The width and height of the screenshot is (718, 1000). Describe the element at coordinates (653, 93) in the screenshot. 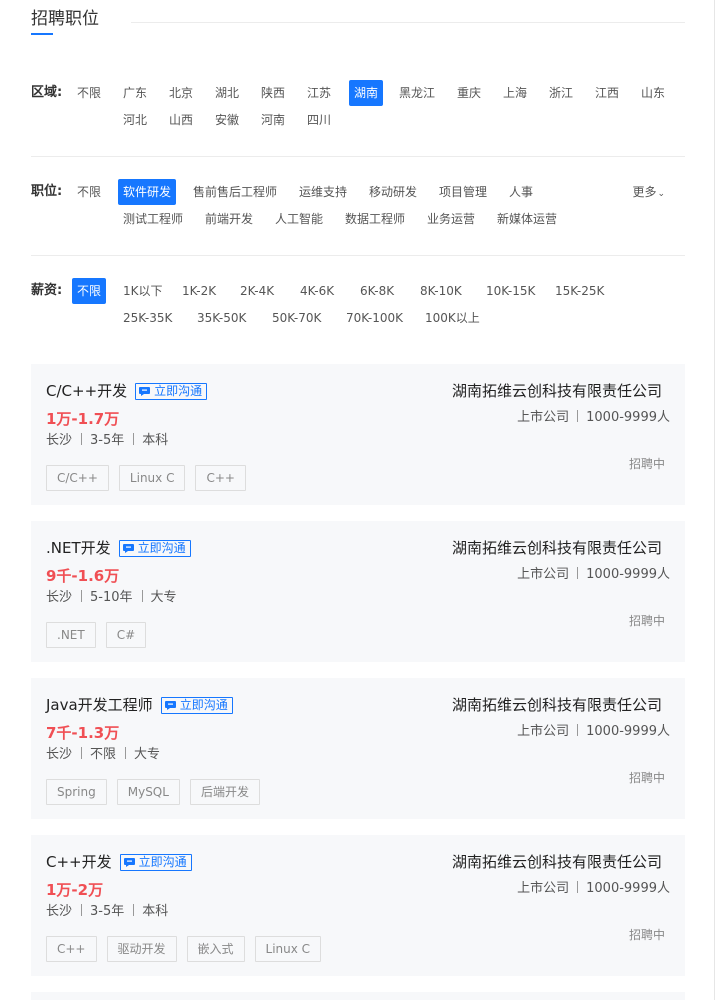

I see `region-option: 山东` at that location.